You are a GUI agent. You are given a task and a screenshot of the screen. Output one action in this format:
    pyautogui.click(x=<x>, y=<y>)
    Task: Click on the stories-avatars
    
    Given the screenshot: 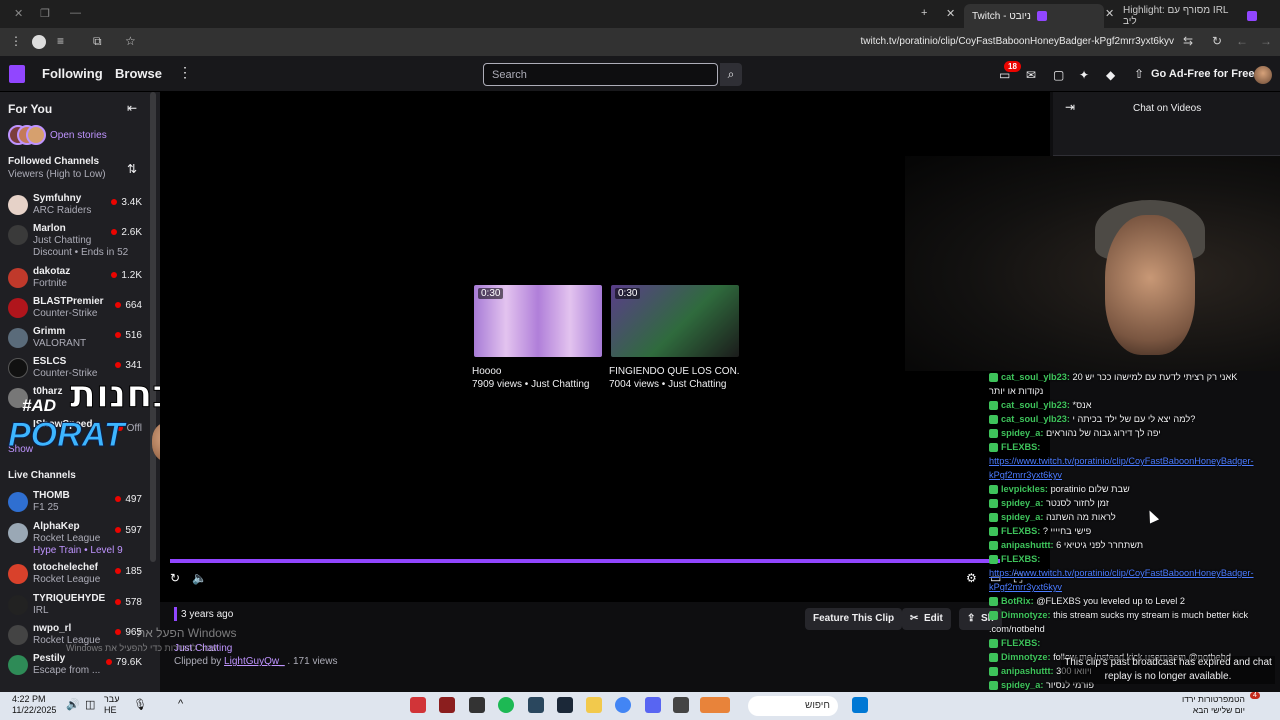 What is the action you would take?
    pyautogui.click(x=27, y=136)
    